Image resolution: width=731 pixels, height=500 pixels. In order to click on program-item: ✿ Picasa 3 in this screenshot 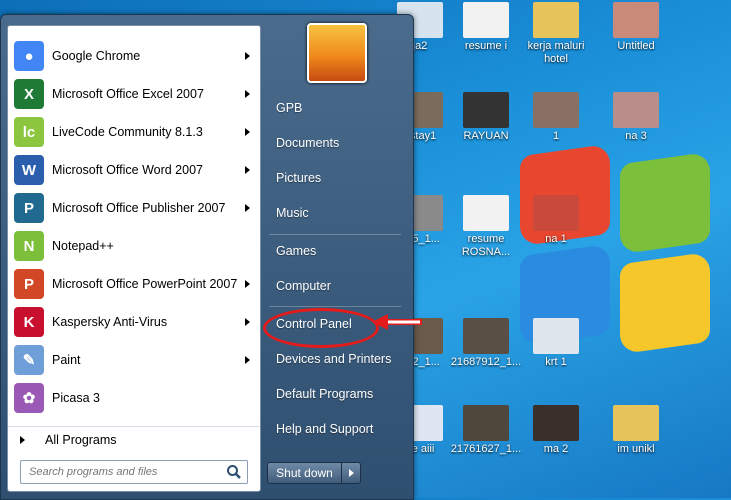, I will do `click(134, 398)`.